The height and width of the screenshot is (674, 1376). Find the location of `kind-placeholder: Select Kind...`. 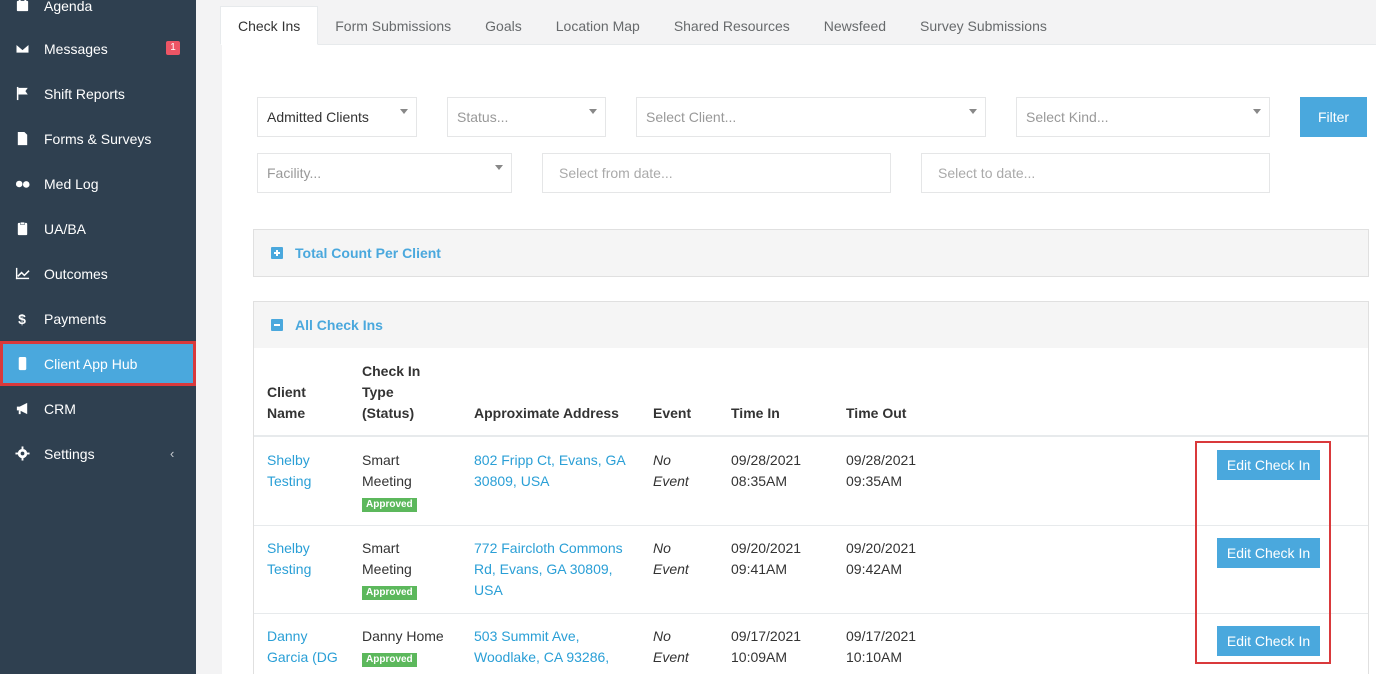

kind-placeholder: Select Kind... is located at coordinates (1067, 117).